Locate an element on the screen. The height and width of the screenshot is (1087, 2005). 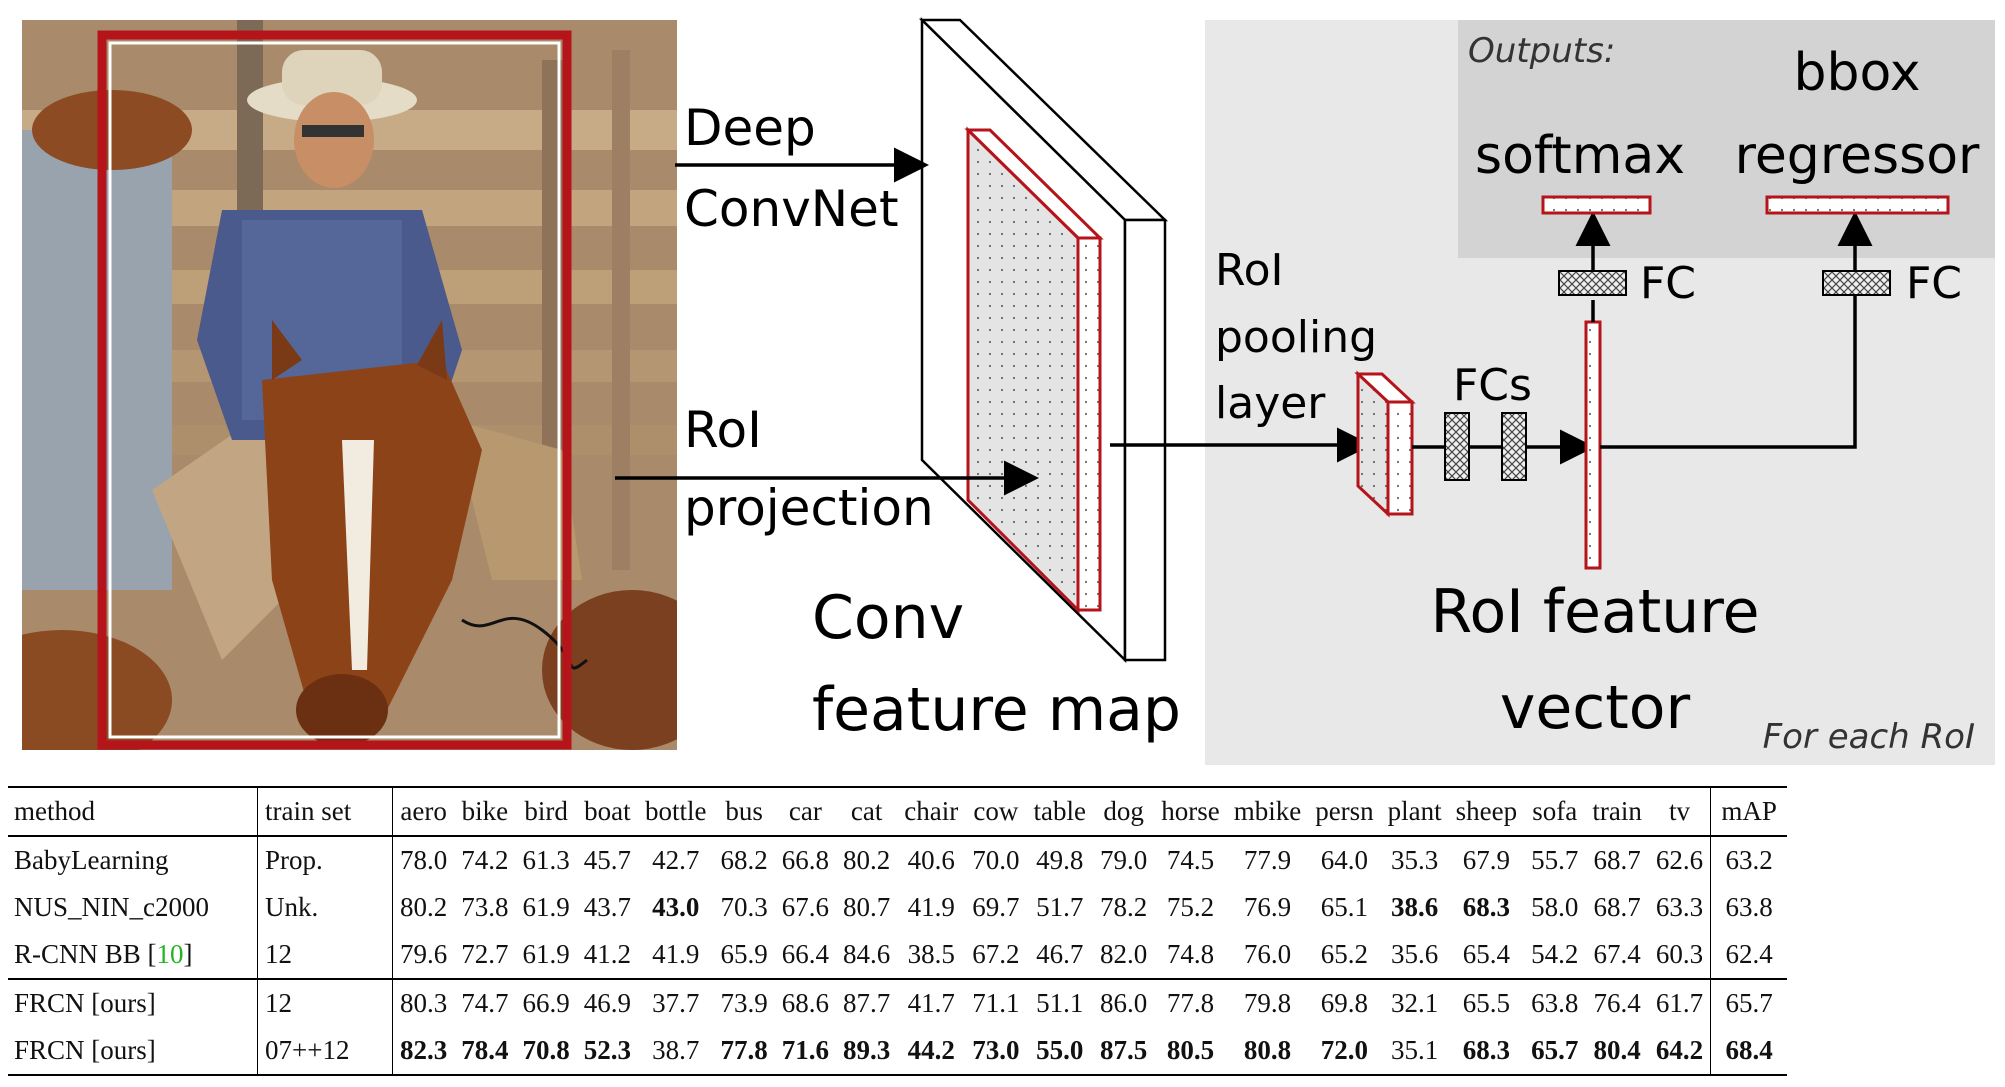
ap-value-cell: 66.9 is located at coordinates (546, 1003).